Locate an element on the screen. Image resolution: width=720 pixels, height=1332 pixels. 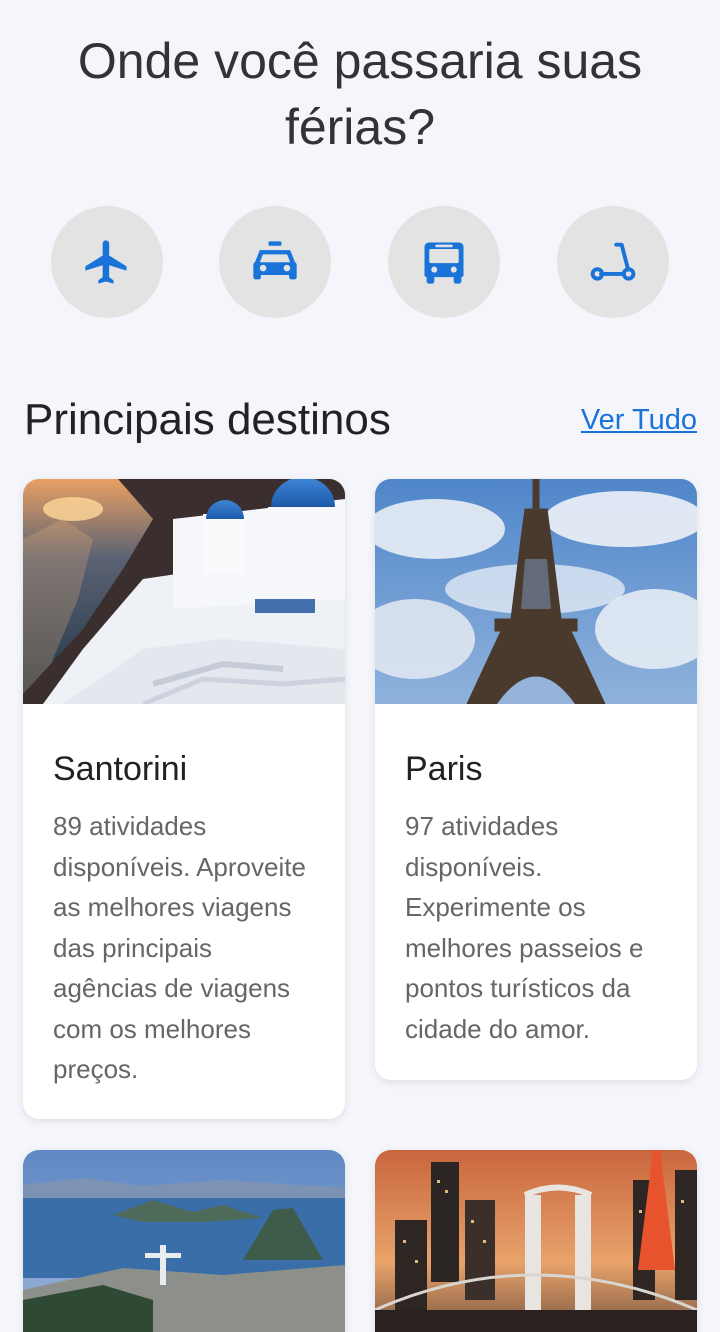
page-title: Onde você passaria suas férias? is located at coordinates (360, 94).